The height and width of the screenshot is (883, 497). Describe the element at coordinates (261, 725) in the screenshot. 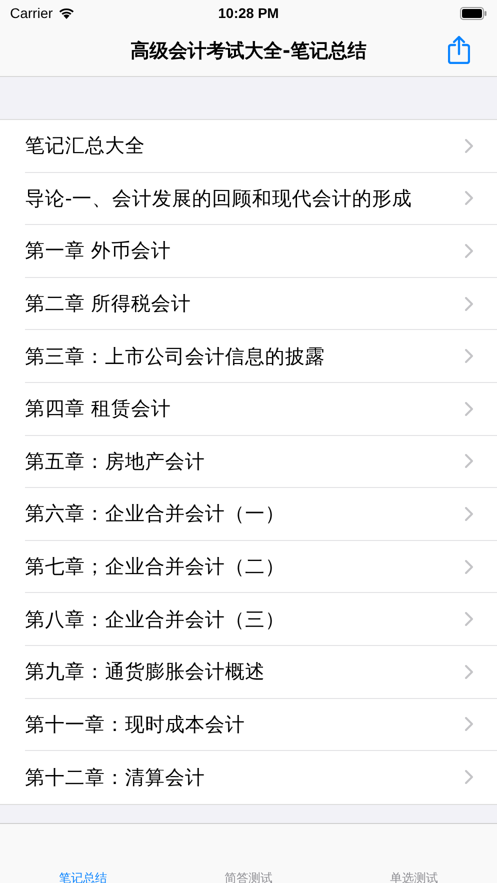

I see `list-row: 第十一章：现时成本会计` at that location.